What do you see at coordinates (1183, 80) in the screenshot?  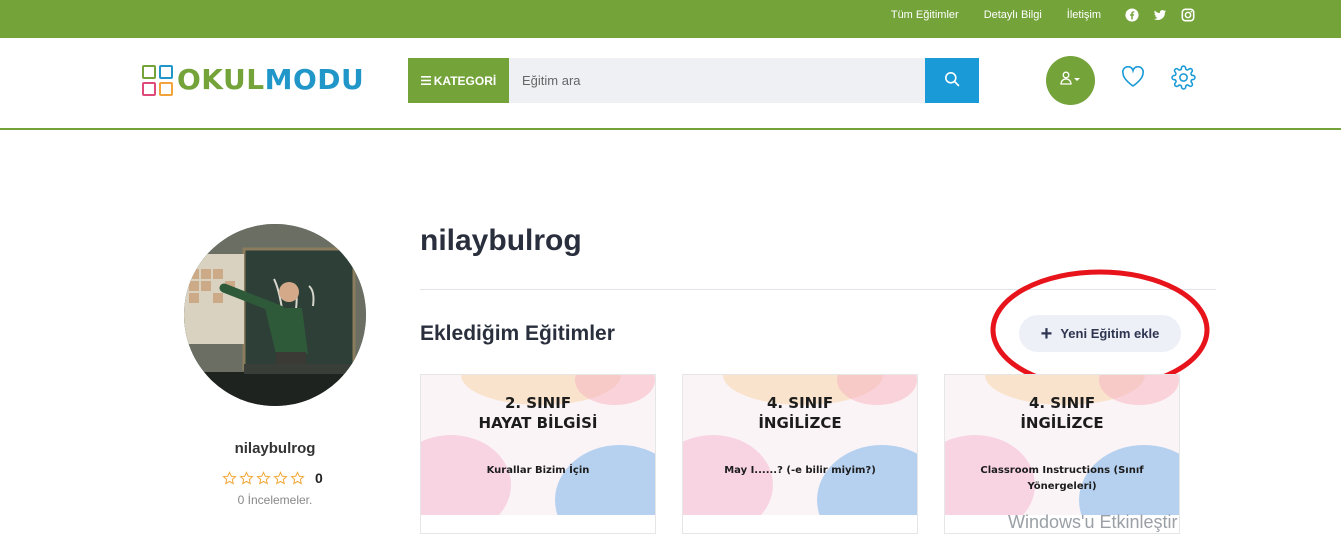 I see `settings-gear-icon` at bounding box center [1183, 80].